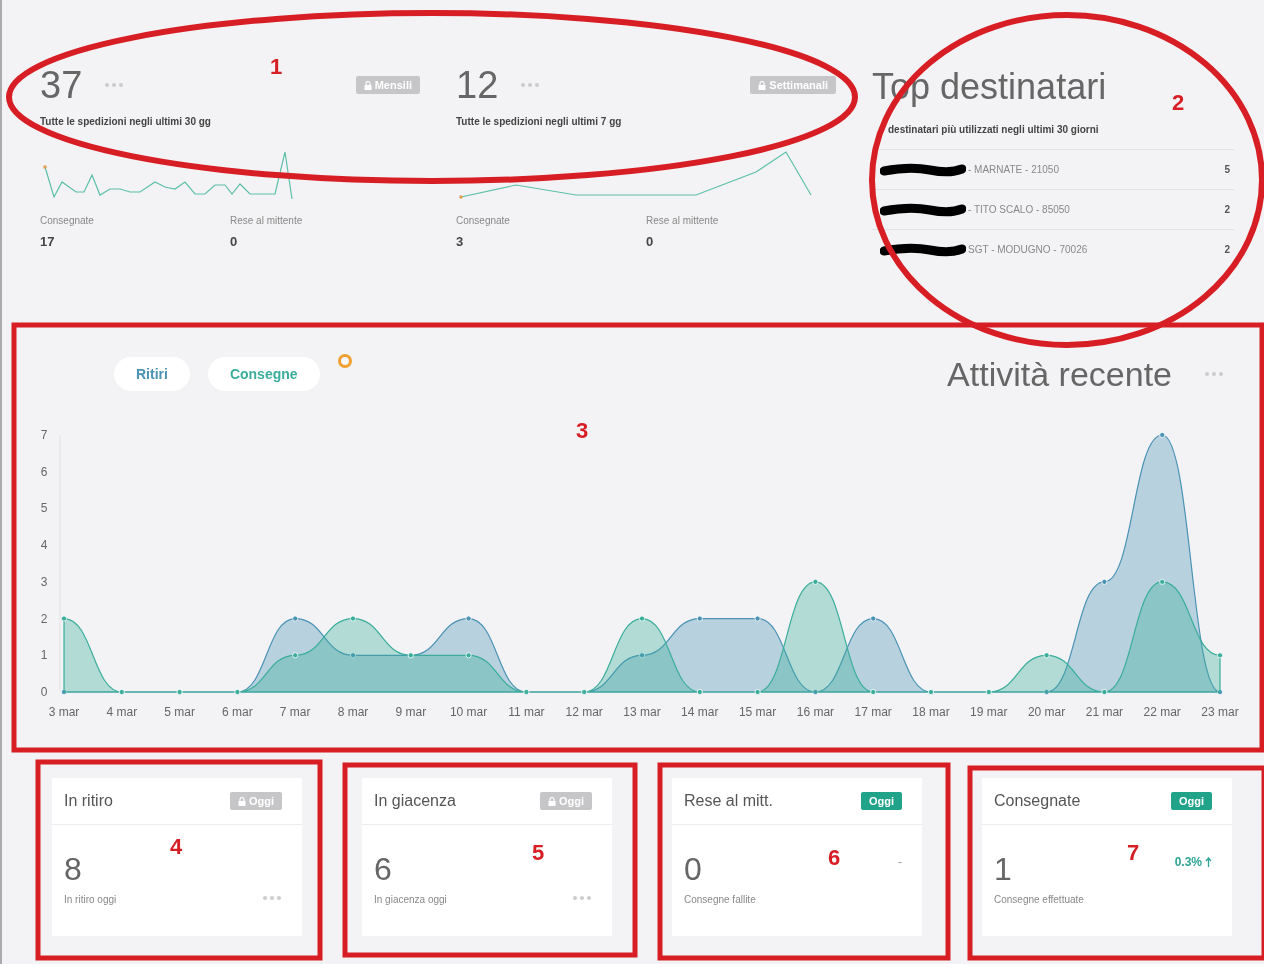 Image resolution: width=1264 pixels, height=964 pixels. Describe the element at coordinates (237, 712) in the screenshot. I see `axis-label: 6 mar` at that location.